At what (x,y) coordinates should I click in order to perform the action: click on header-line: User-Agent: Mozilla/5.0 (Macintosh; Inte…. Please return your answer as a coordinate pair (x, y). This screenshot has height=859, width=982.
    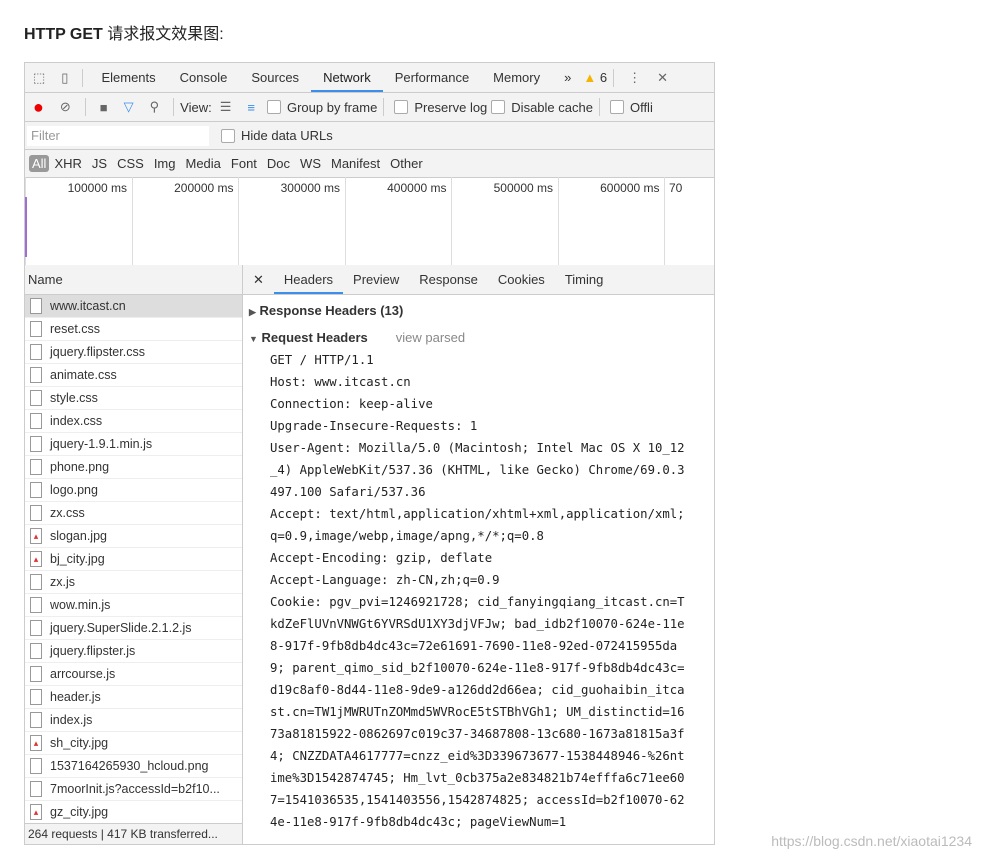
    Looking at the image, I should click on (477, 448).